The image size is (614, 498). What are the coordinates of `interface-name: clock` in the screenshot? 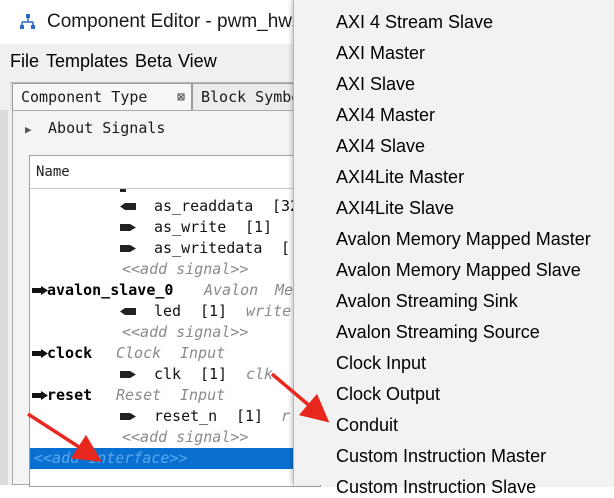 It's located at (70, 353).